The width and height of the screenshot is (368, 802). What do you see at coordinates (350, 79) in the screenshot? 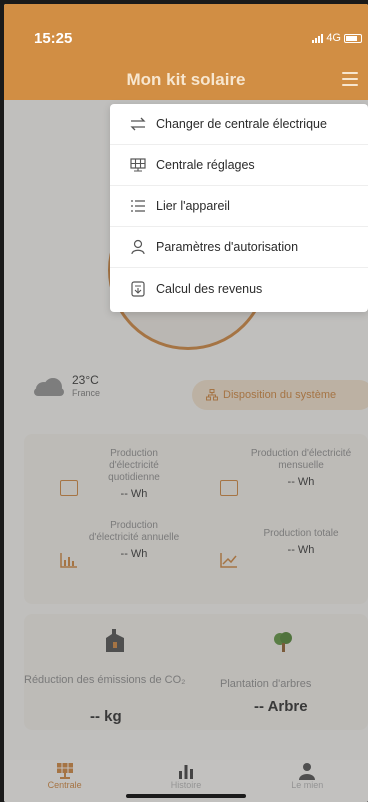
I see `hamburger-menu-icon` at bounding box center [350, 79].